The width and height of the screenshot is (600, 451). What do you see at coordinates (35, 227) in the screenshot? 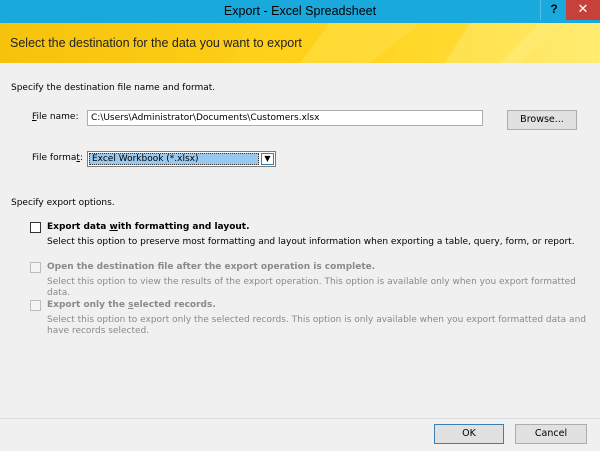
I see `formatting-layout-checkbox` at bounding box center [35, 227].